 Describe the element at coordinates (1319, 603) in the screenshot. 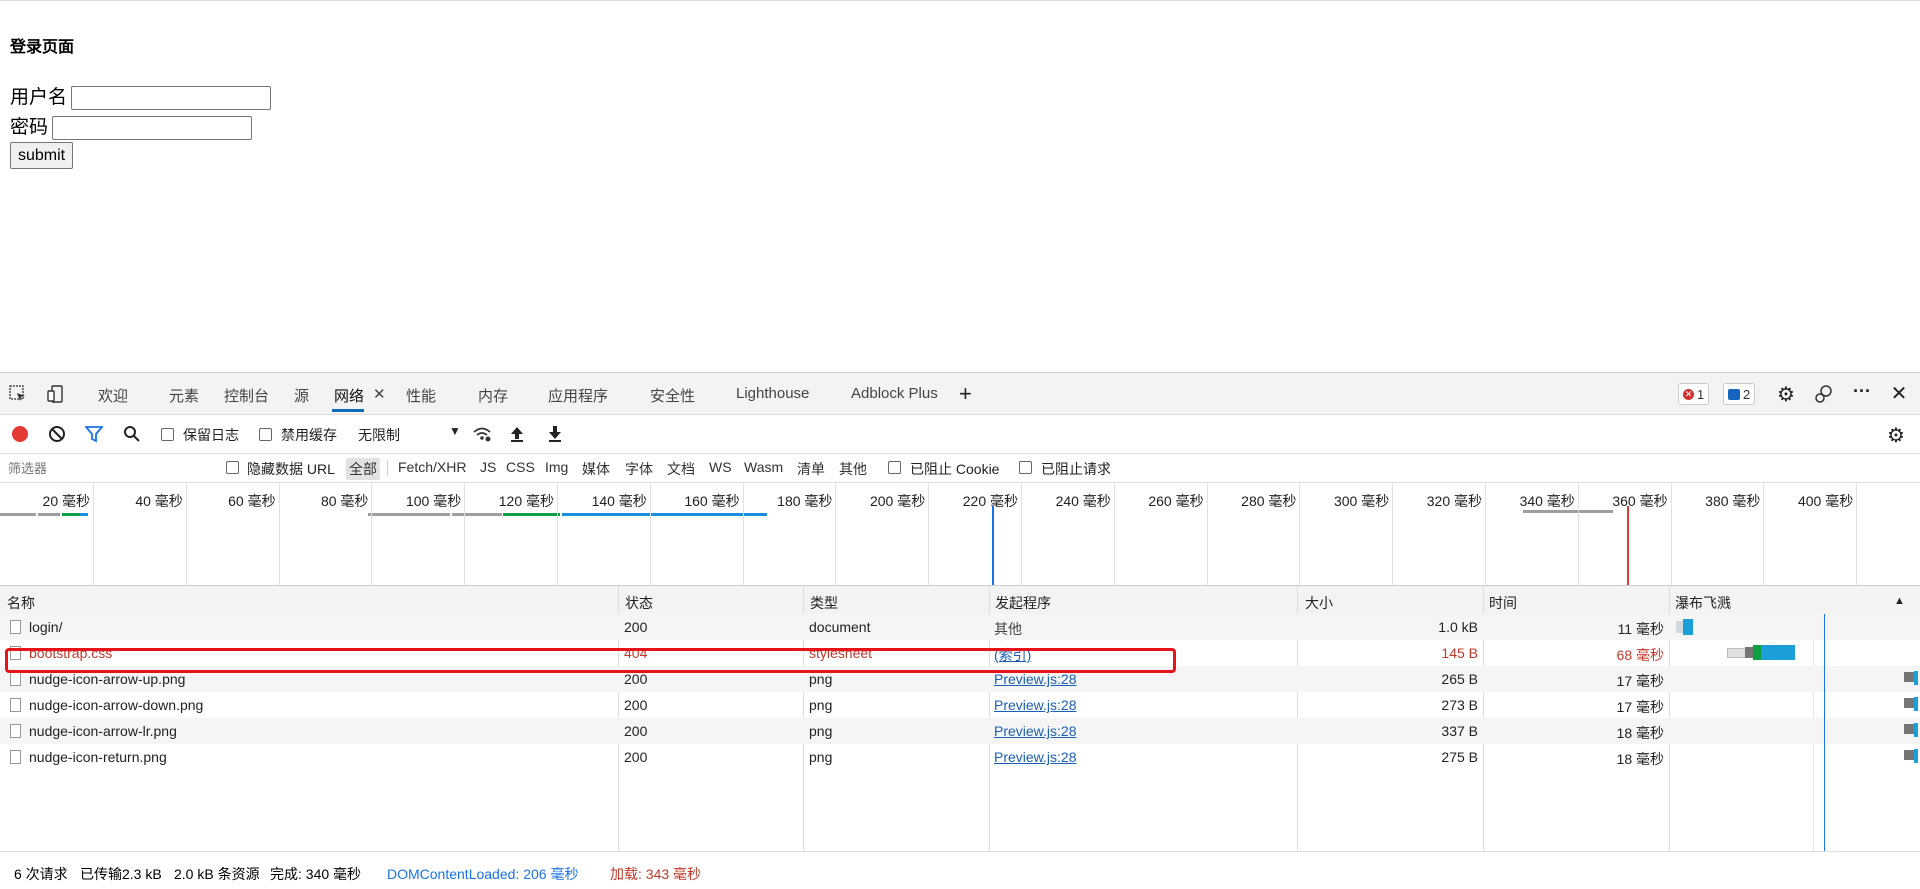

I see `column-header-size: 大小` at that location.